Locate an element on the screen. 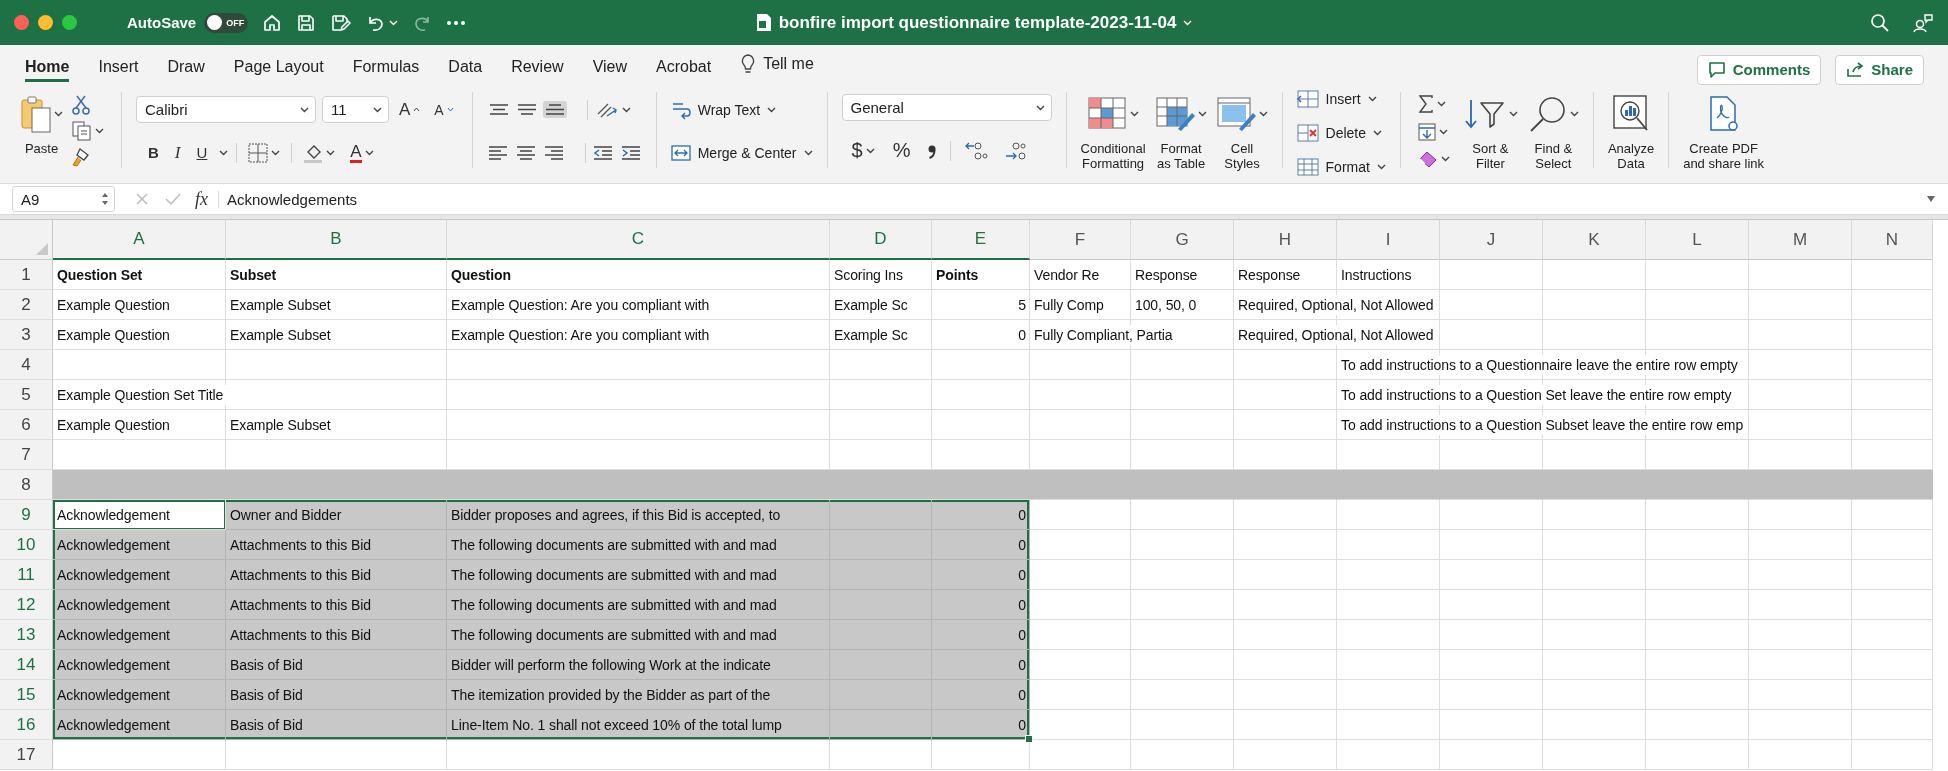 This screenshot has height=771, width=1948. column-header: B is located at coordinates (336, 240).